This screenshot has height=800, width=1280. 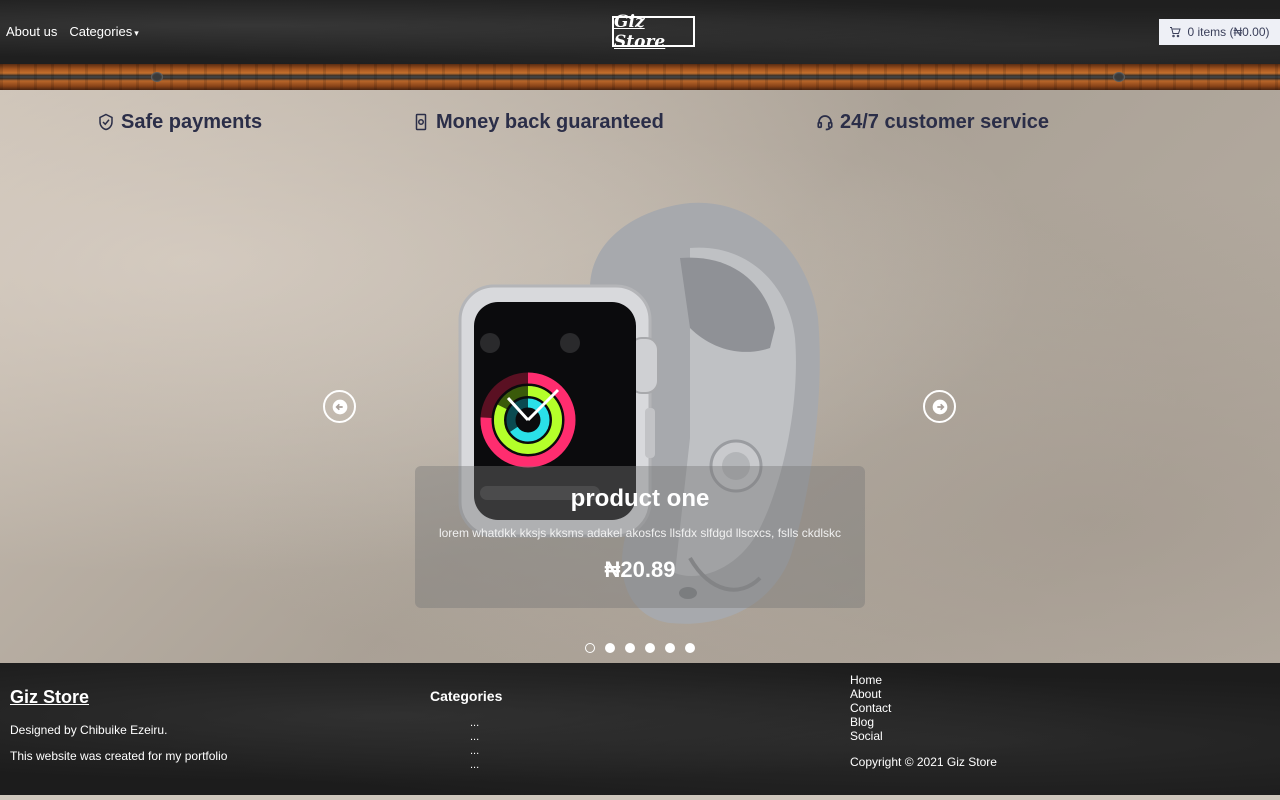 I want to click on money-icon, so click(x=421, y=122).